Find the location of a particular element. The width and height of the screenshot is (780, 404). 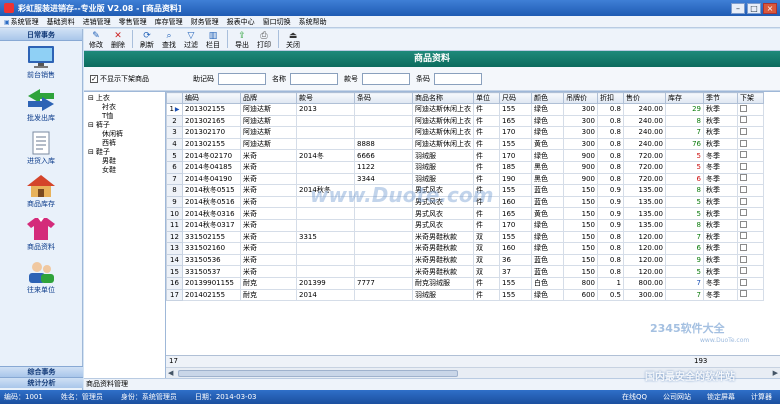

table-cell: 3315 is located at coordinates (325, 237).